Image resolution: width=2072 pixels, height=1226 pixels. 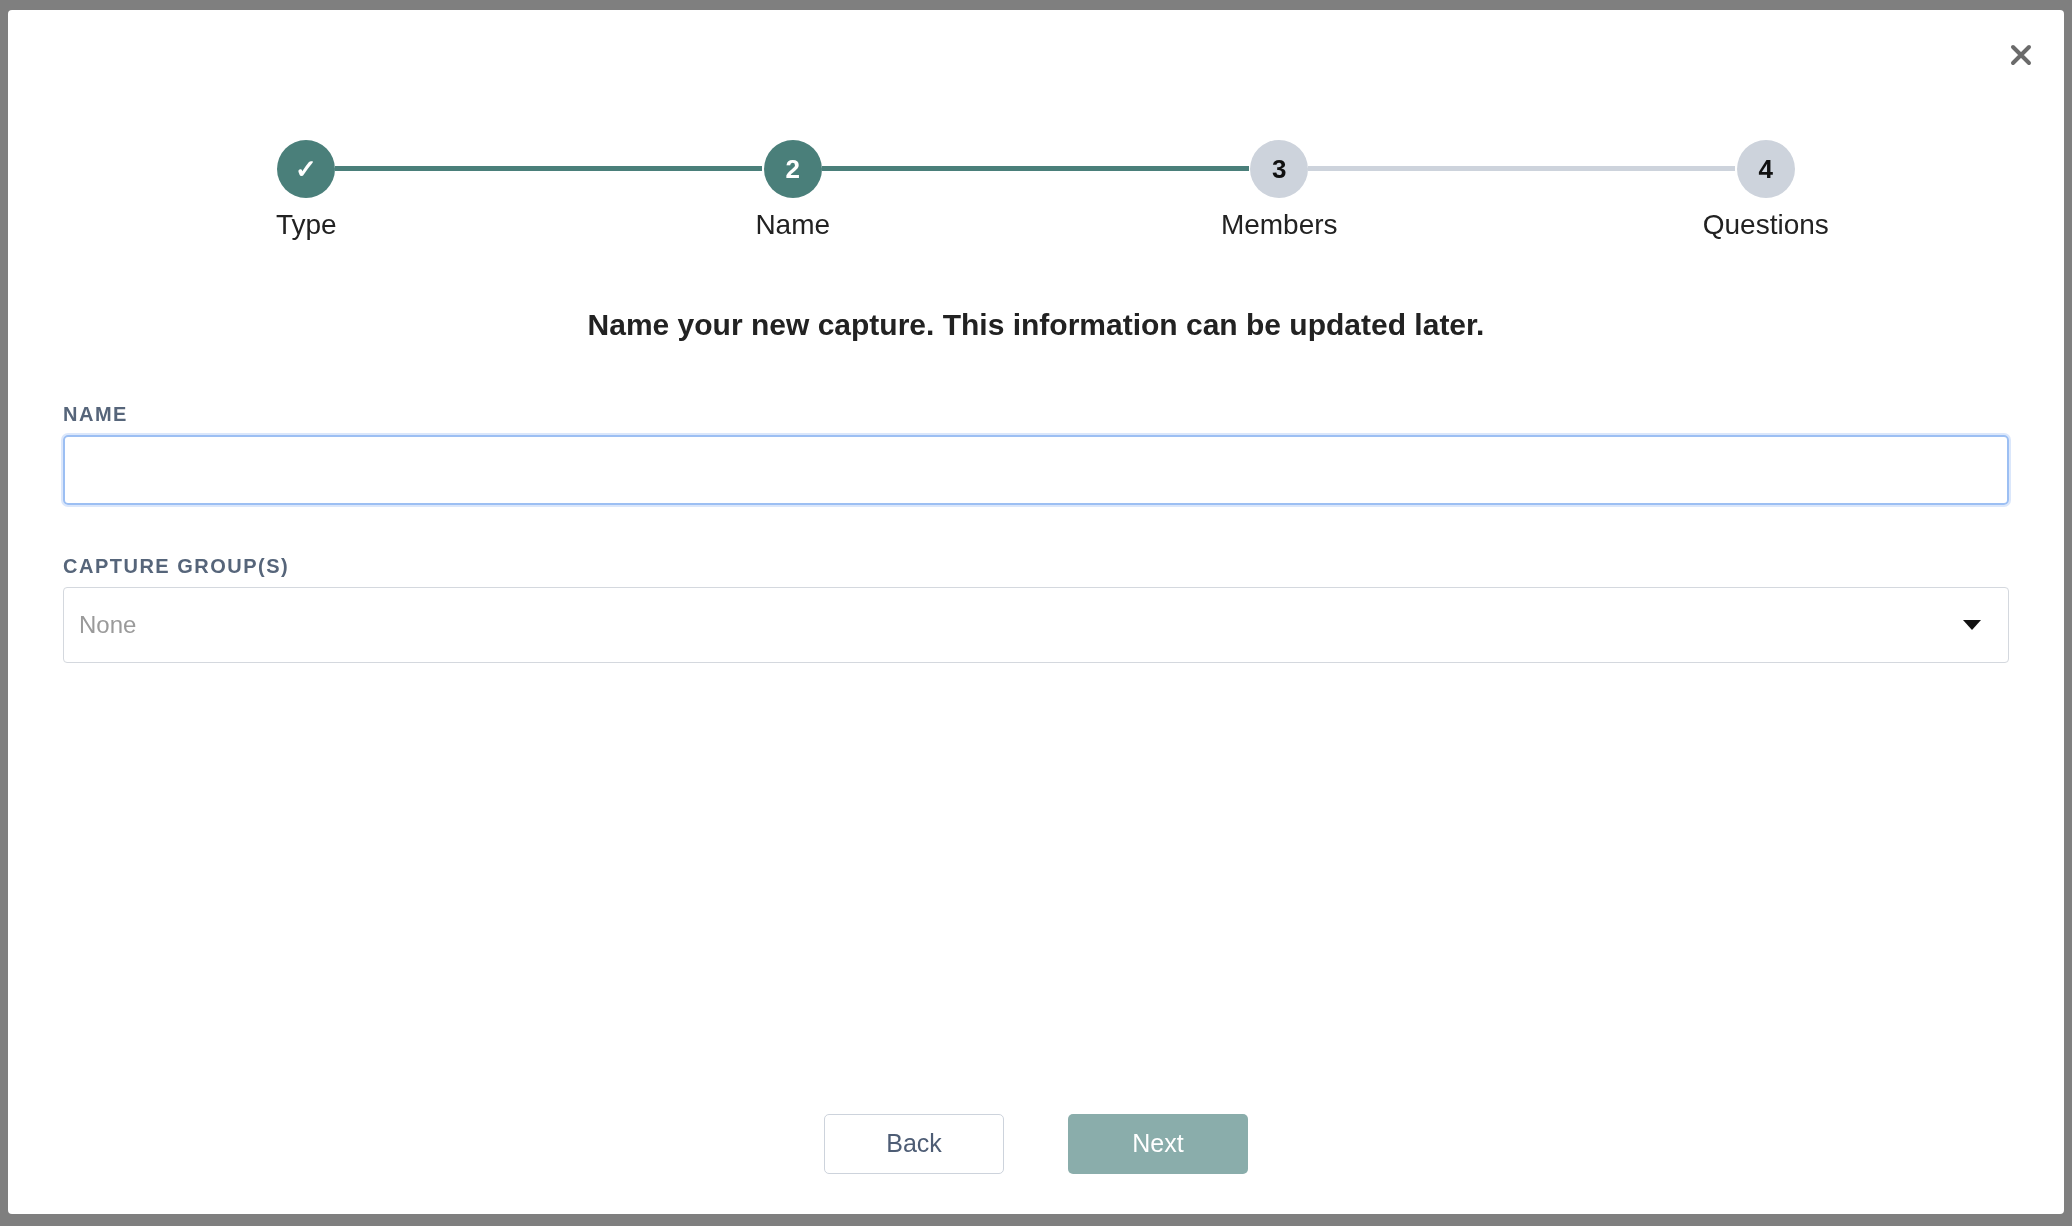 I want to click on back-button: Back, so click(x=914, y=1144).